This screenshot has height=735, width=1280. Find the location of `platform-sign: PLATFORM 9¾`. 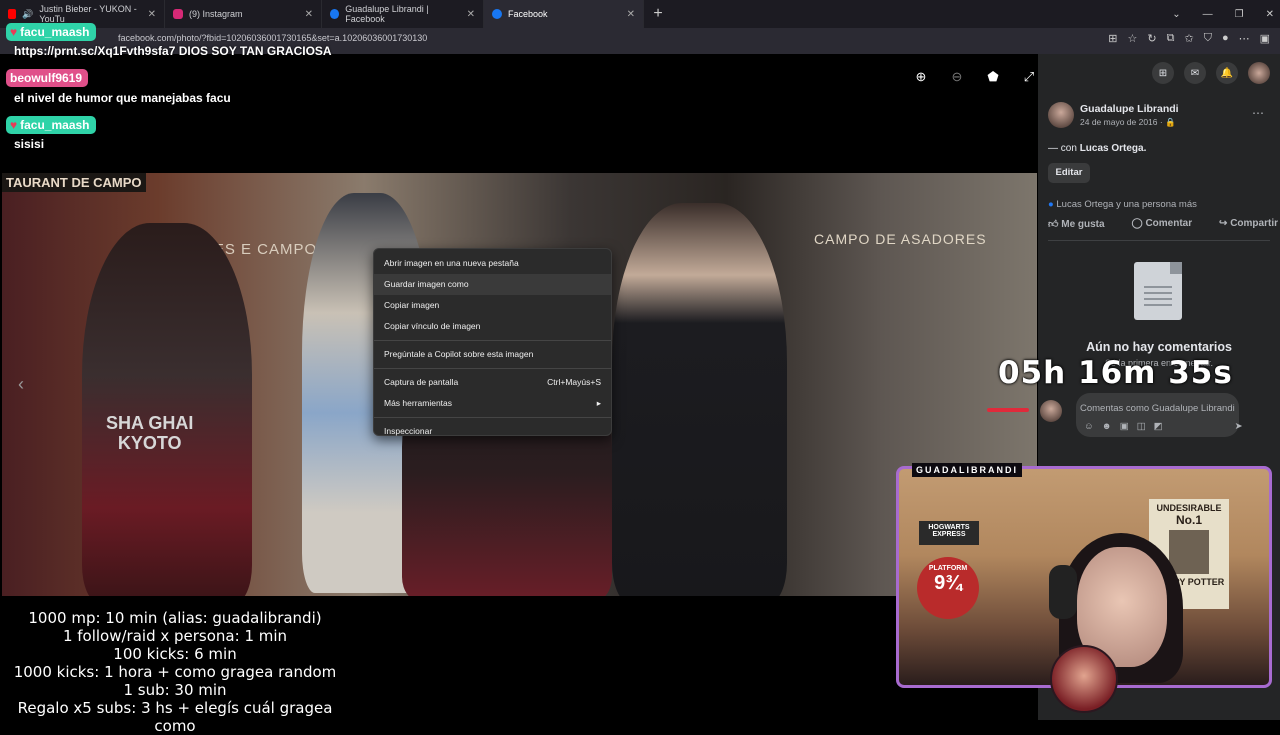

platform-sign: PLATFORM 9¾ is located at coordinates (948, 588).